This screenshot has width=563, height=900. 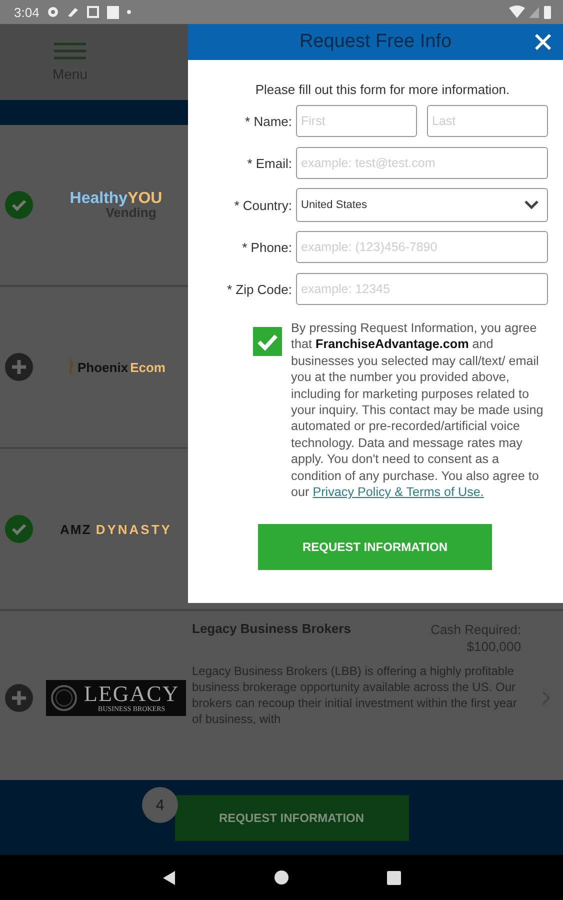 I want to click on wrench-icon, so click(x=73, y=12).